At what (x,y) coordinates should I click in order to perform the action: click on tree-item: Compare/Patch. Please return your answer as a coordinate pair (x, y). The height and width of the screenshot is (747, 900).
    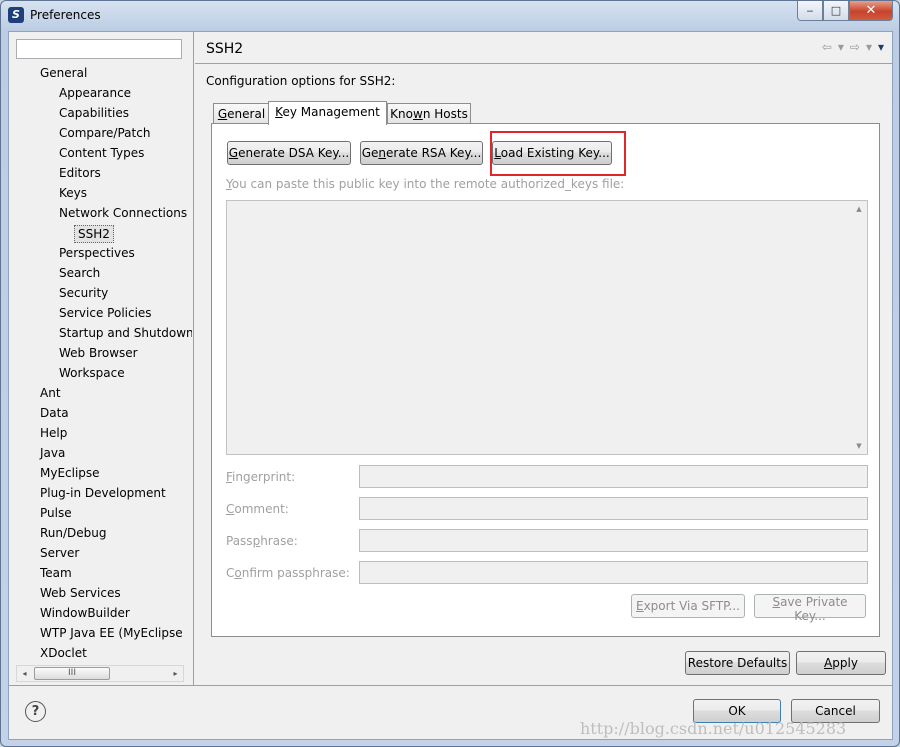
    Looking at the image, I should click on (104, 133).